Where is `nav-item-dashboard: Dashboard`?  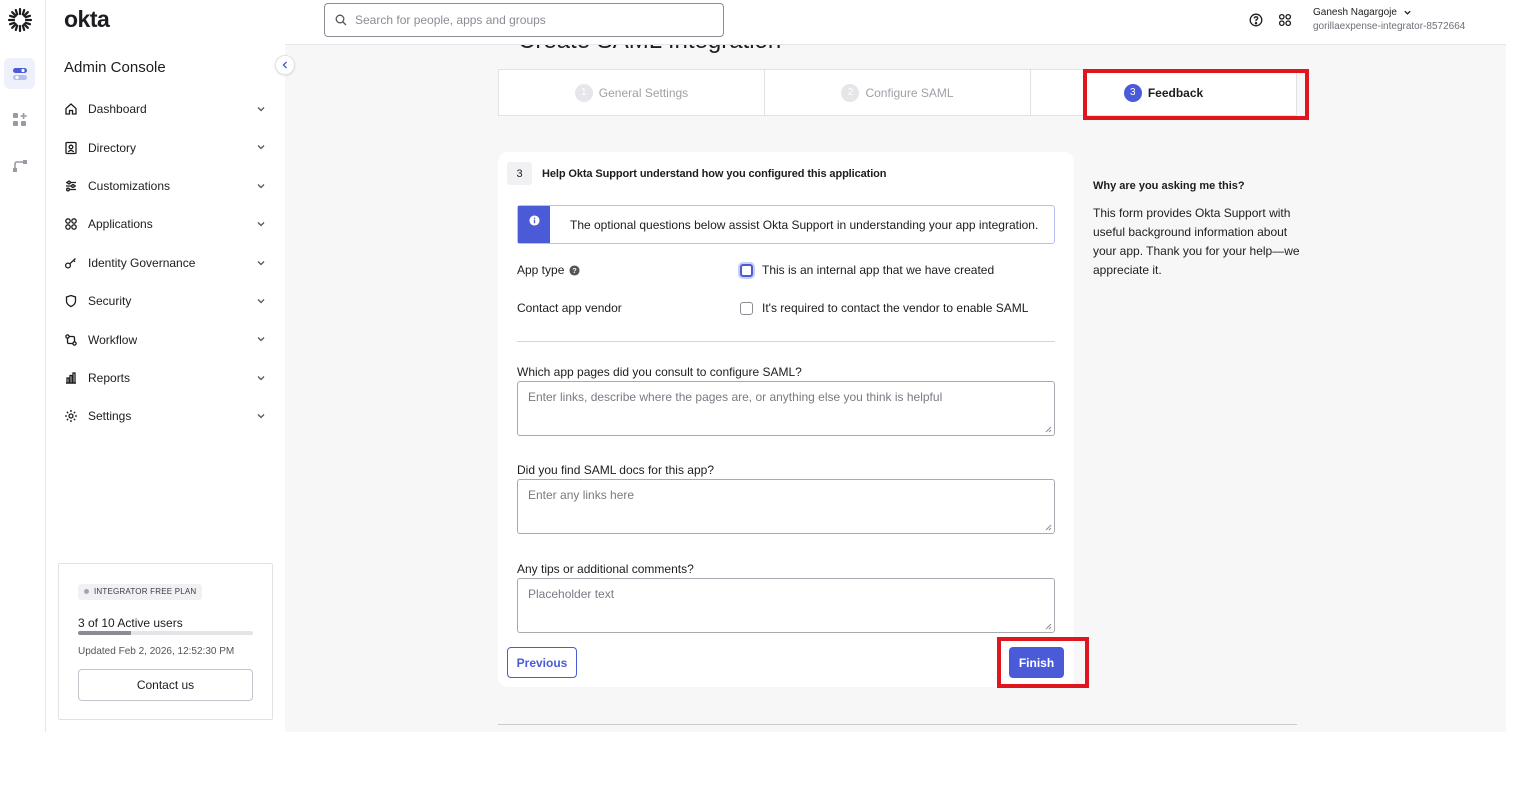 nav-item-dashboard: Dashboard is located at coordinates (166, 109).